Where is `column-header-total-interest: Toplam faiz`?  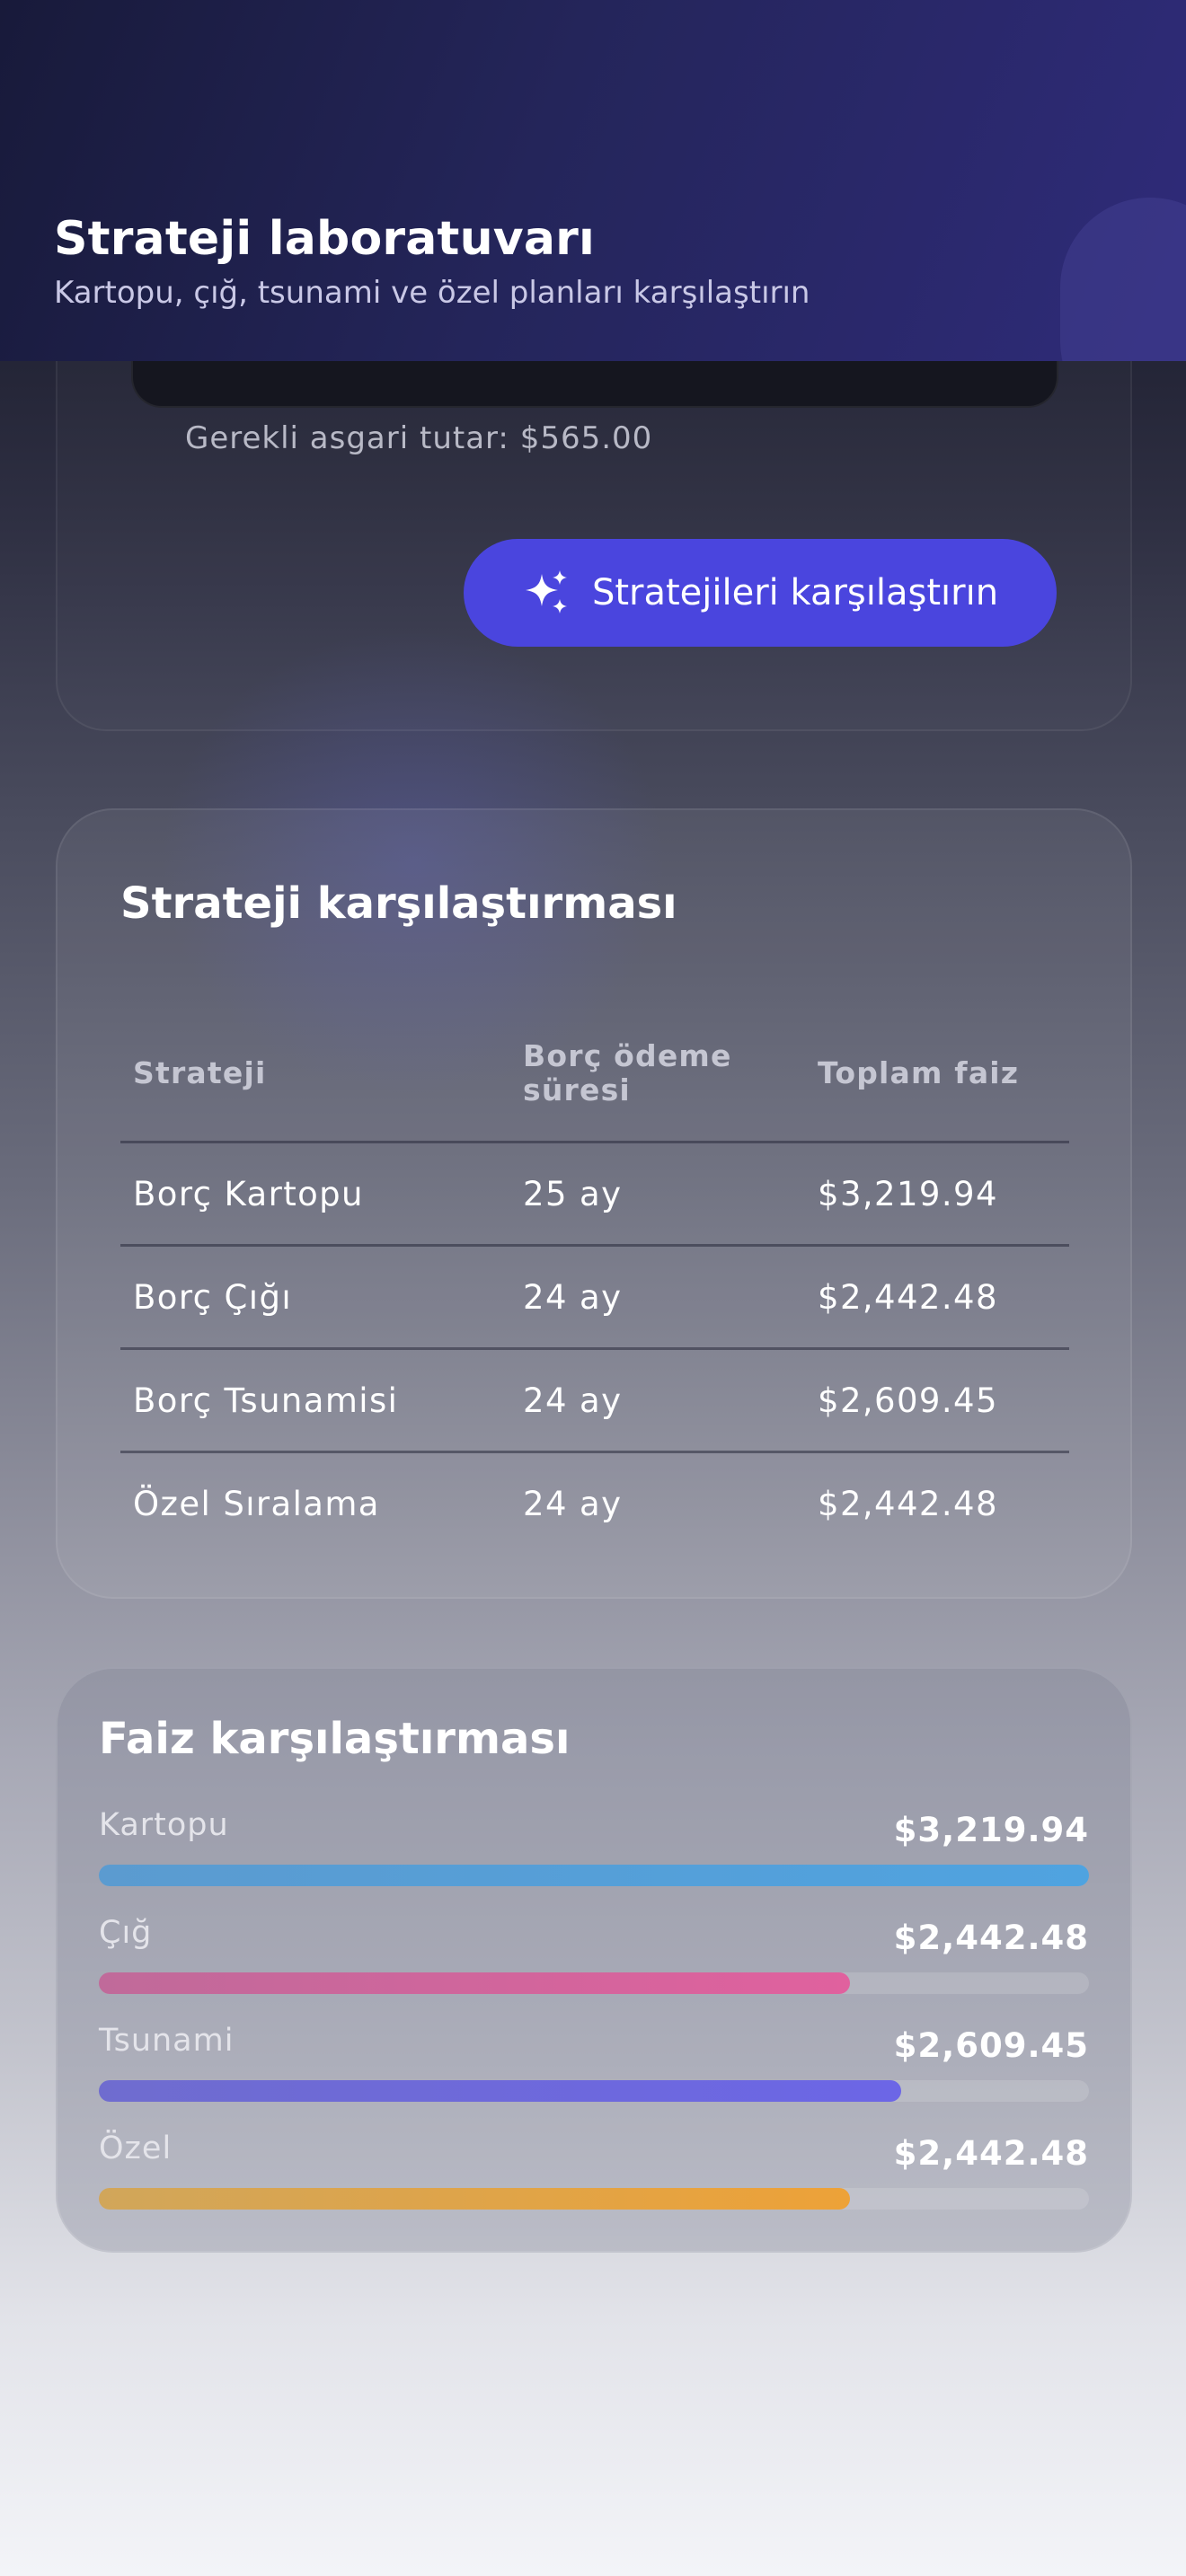 column-header-total-interest: Toplam faiz is located at coordinates (937, 1074).